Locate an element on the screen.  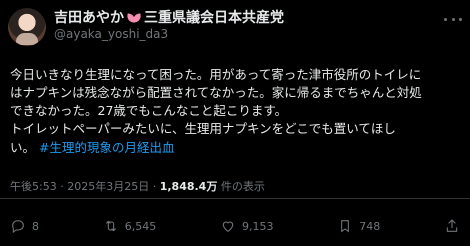
tweet-date: 2025年3月25日 is located at coordinates (108, 186).